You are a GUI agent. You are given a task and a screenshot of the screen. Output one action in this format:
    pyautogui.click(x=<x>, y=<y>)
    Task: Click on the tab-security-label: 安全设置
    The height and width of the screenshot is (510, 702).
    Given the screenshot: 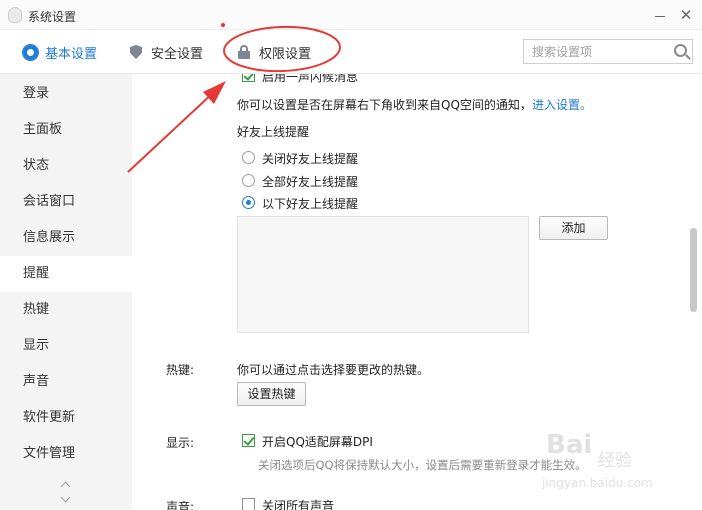 What is the action you would take?
    pyautogui.click(x=177, y=54)
    